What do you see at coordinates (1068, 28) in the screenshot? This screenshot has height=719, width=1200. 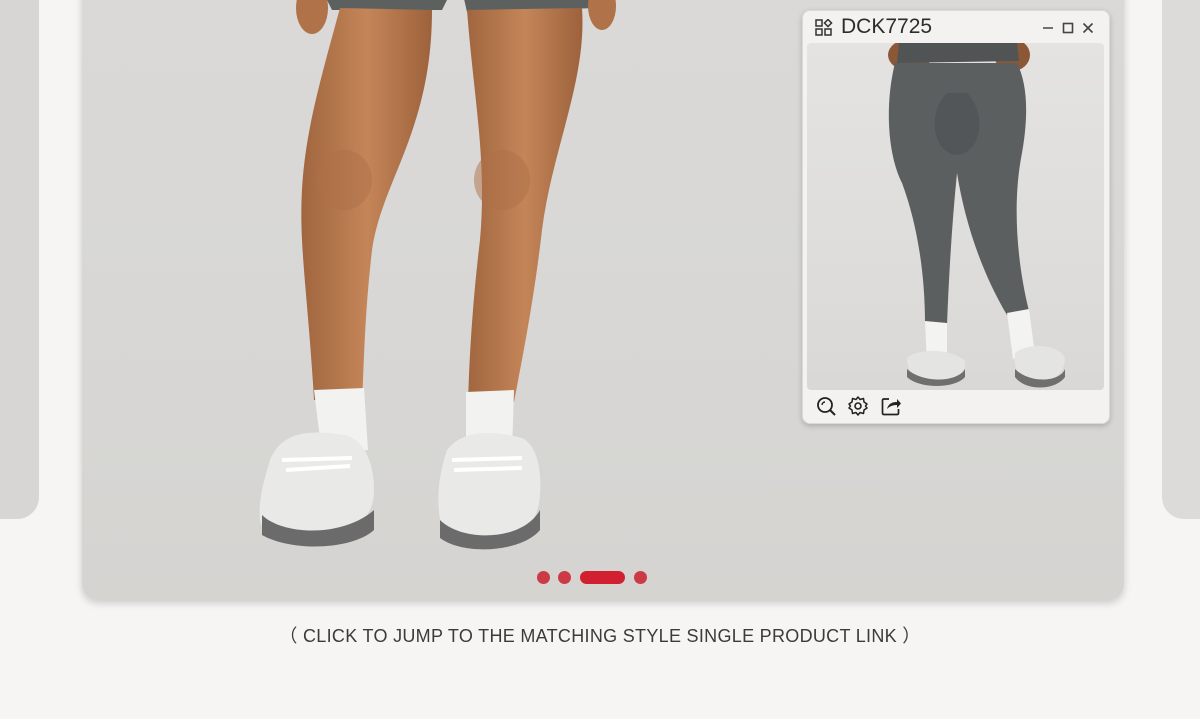 I see `maximize-icon` at bounding box center [1068, 28].